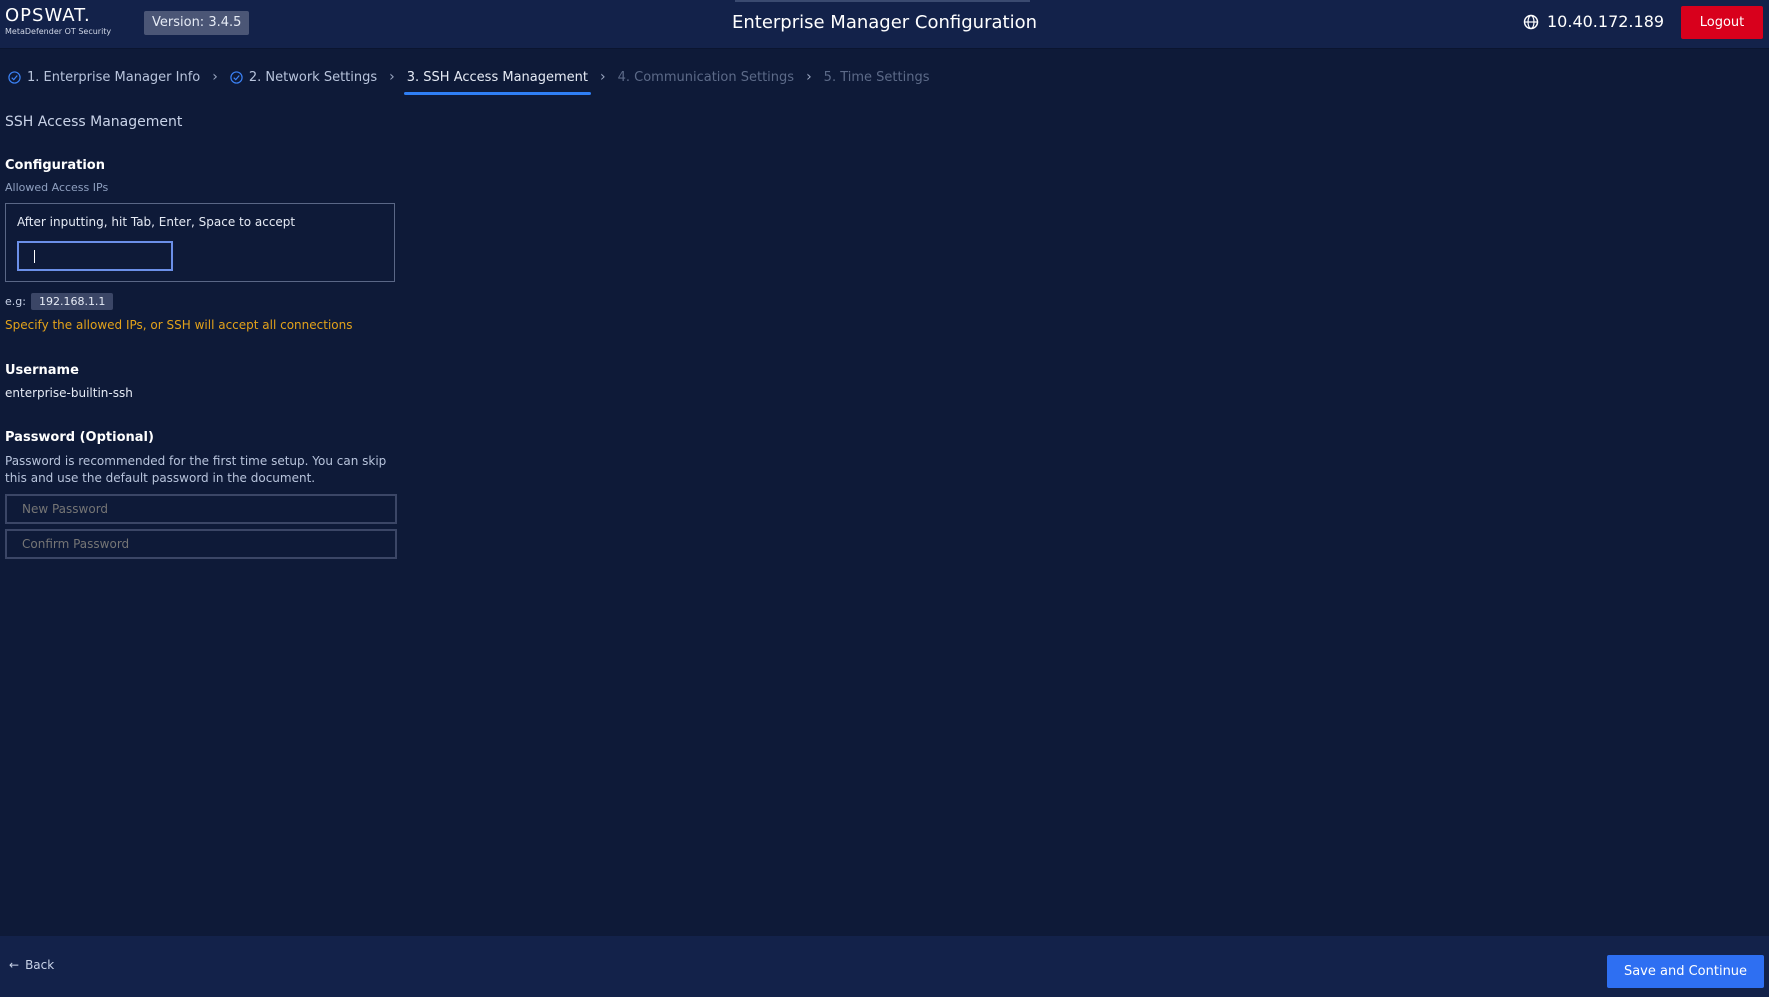  Describe the element at coordinates (55, 165) in the screenshot. I see `configuration-heading: Configuration` at that location.